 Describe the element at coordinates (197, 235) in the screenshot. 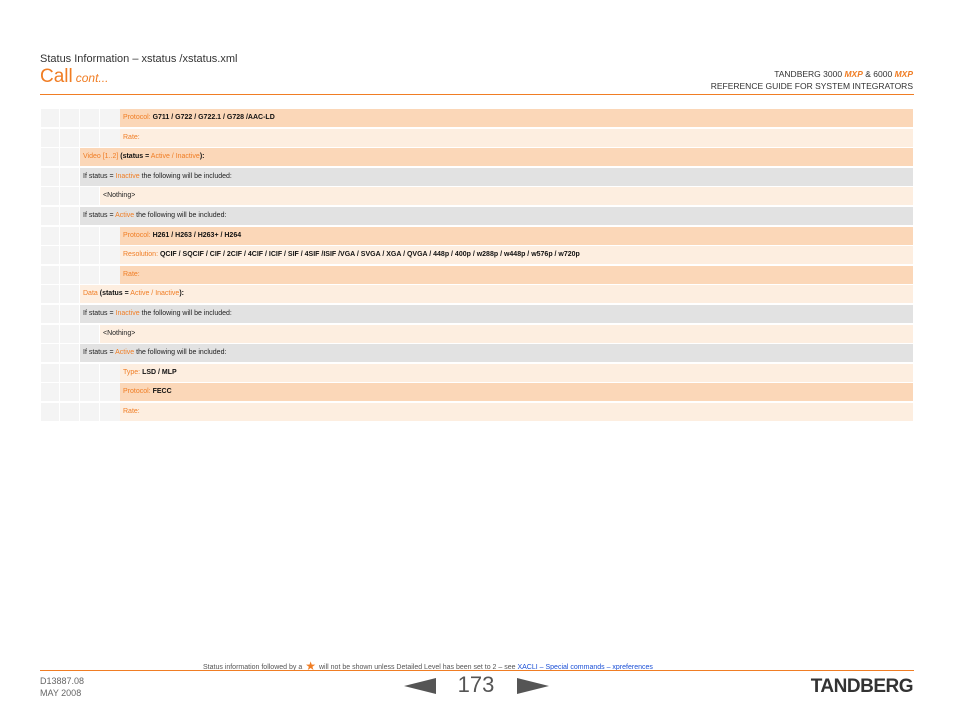

I see `field-value: H261 / H263 / H263+ / H264` at that location.